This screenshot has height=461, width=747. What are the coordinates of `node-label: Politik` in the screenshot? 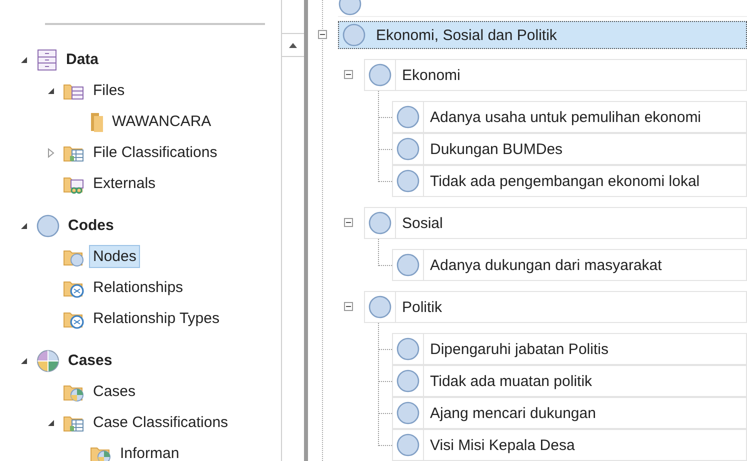 It's located at (422, 308).